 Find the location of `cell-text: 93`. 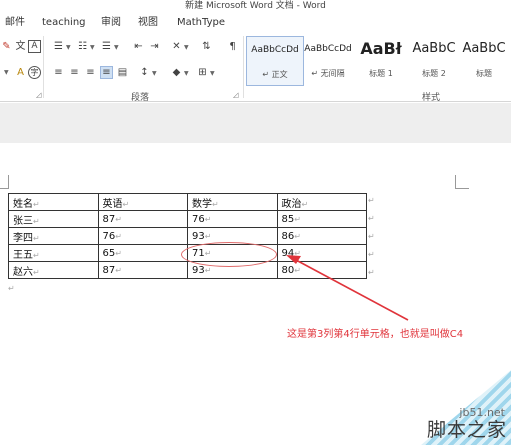

cell-text: 93 is located at coordinates (198, 236).